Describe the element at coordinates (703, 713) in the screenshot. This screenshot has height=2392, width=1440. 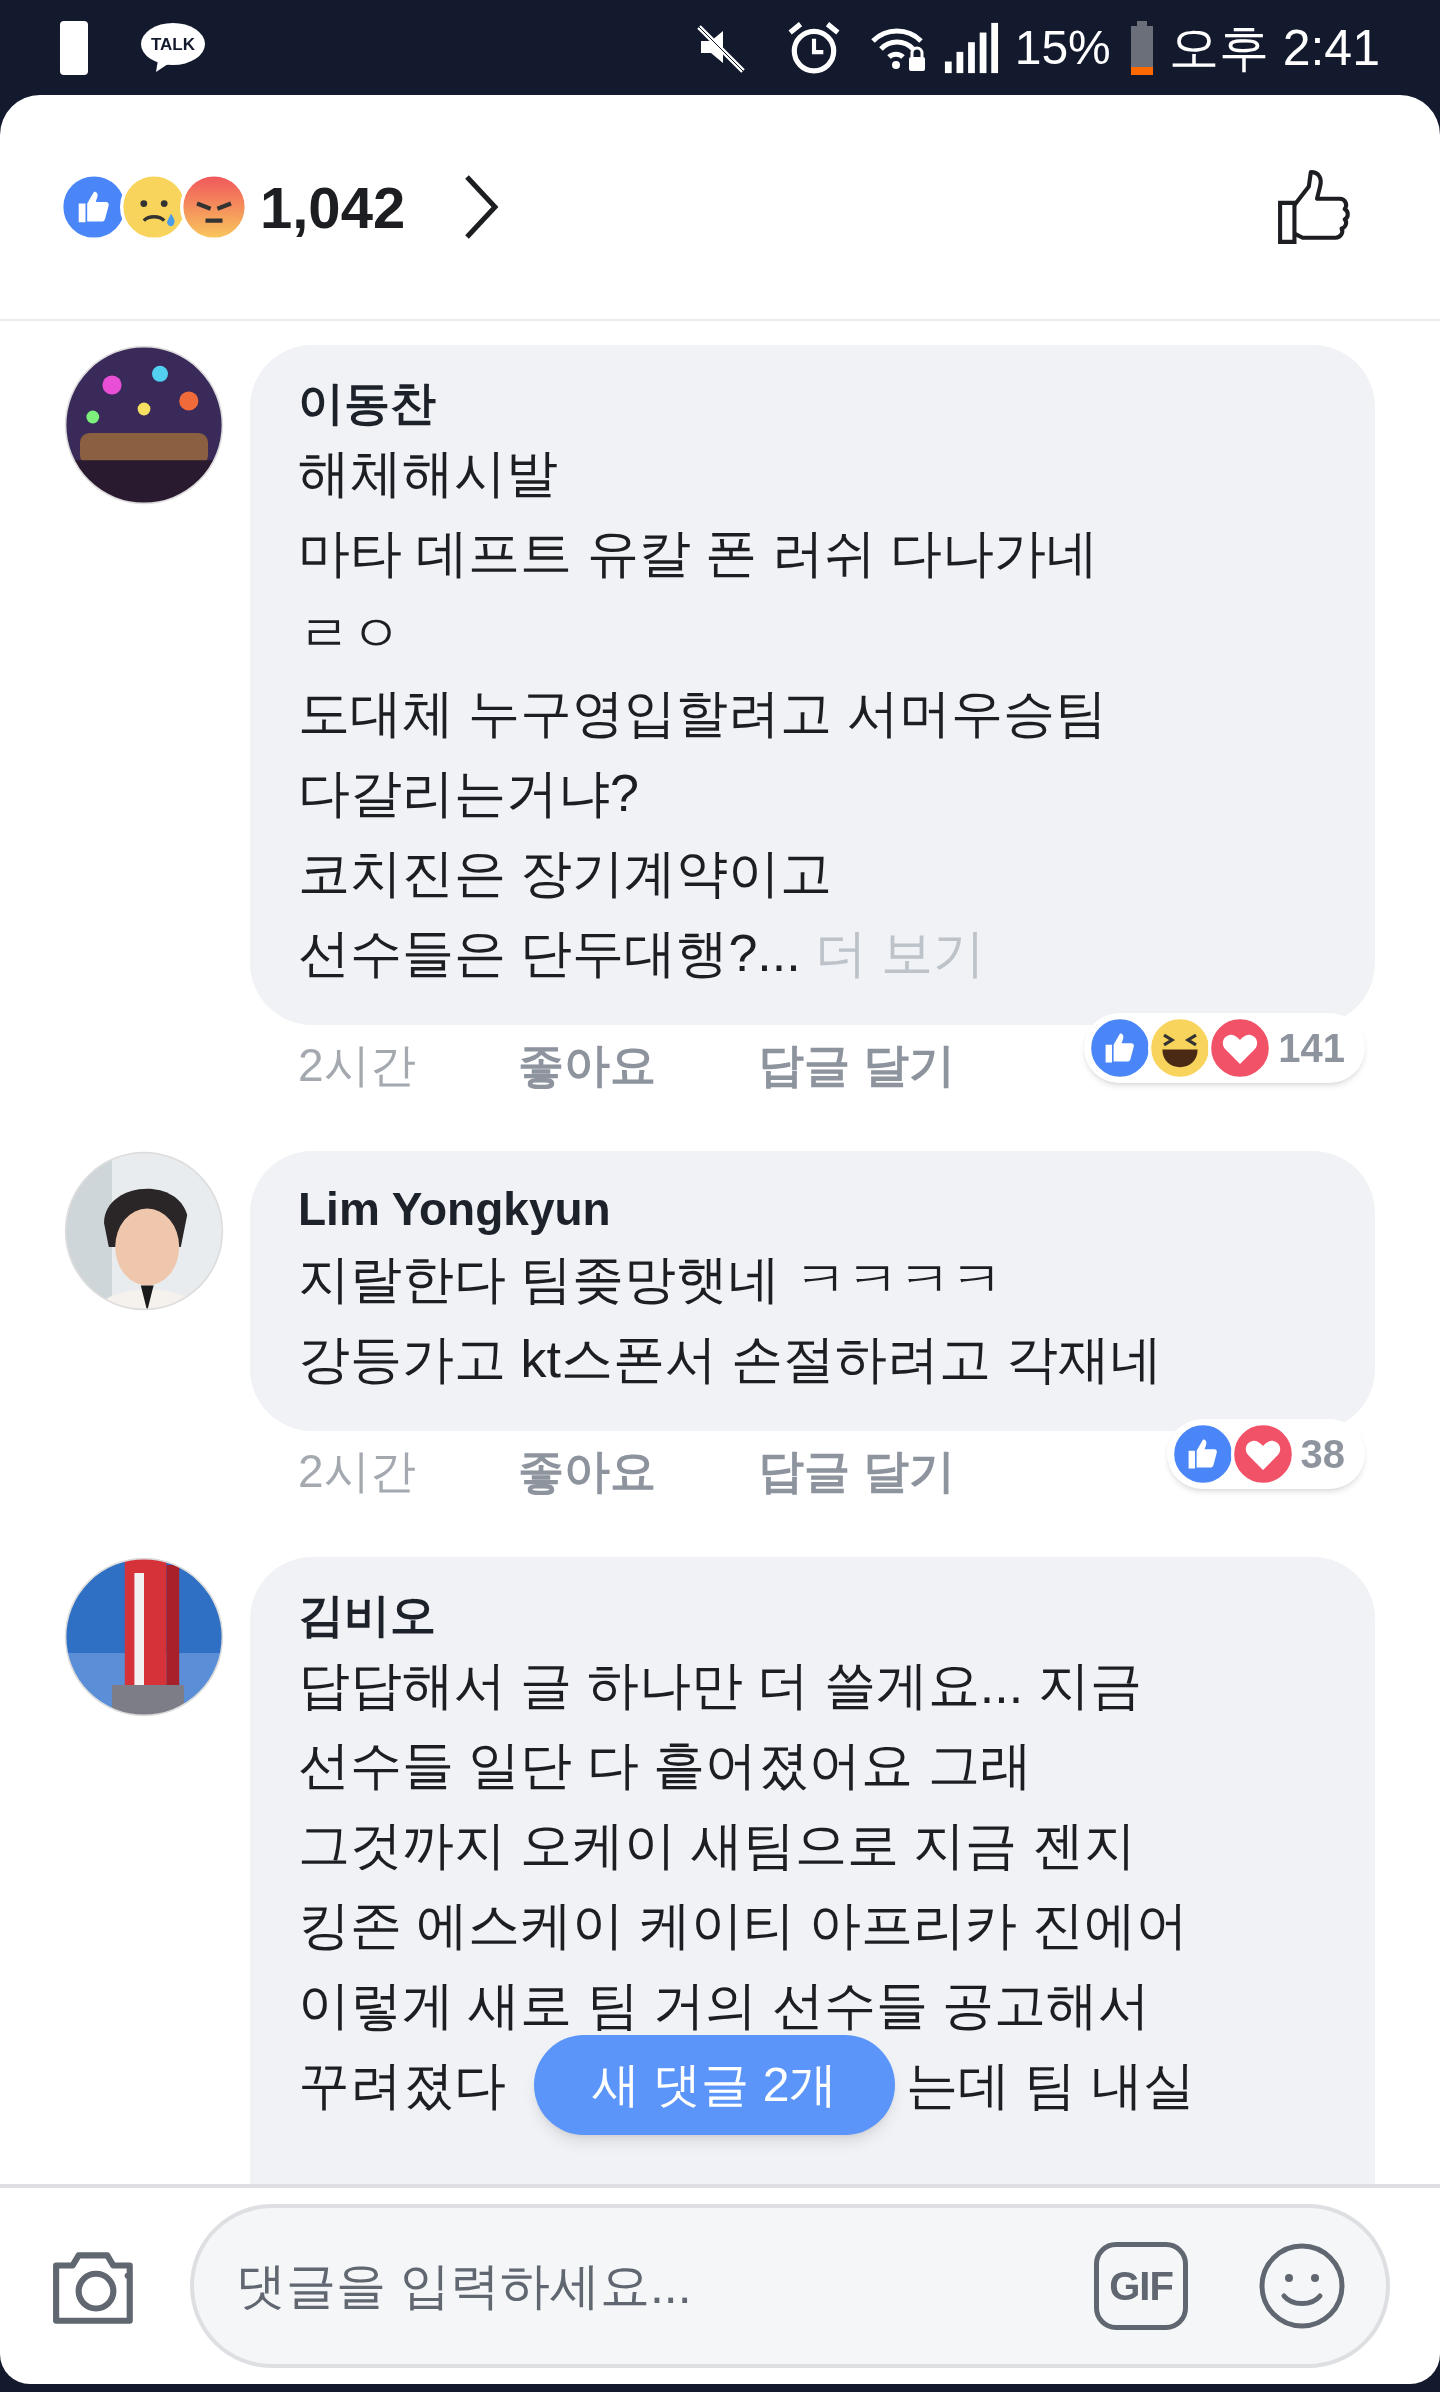
I see `comment-text: 도대체 누구영입할려고 서머우승팀` at that location.